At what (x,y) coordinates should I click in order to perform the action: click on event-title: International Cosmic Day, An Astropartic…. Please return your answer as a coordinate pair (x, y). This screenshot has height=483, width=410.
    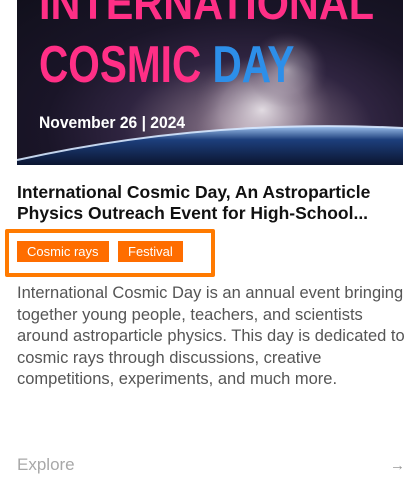
    Looking at the image, I should click on (207, 203).